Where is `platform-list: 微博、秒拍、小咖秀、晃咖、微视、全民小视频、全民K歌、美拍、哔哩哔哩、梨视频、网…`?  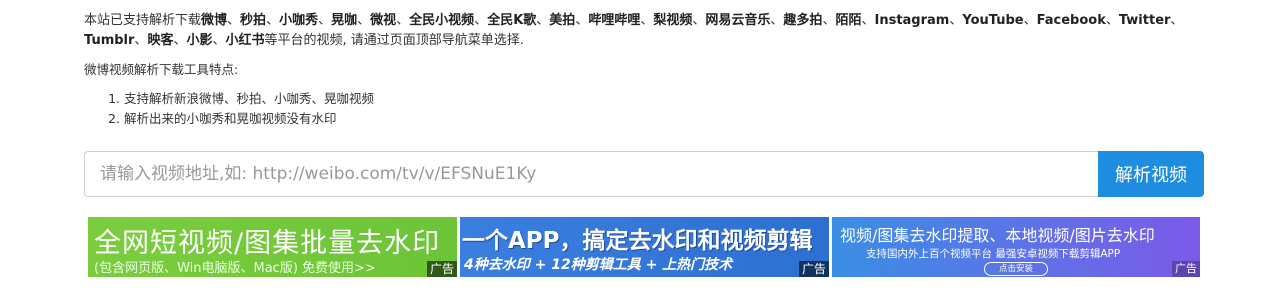
platform-list: 微博、秒拍、小咖秀、晃咖、微视、全民小视频、全民K歌、美拍、哔哩哔哩、梨视频、网… is located at coordinates (634, 30).